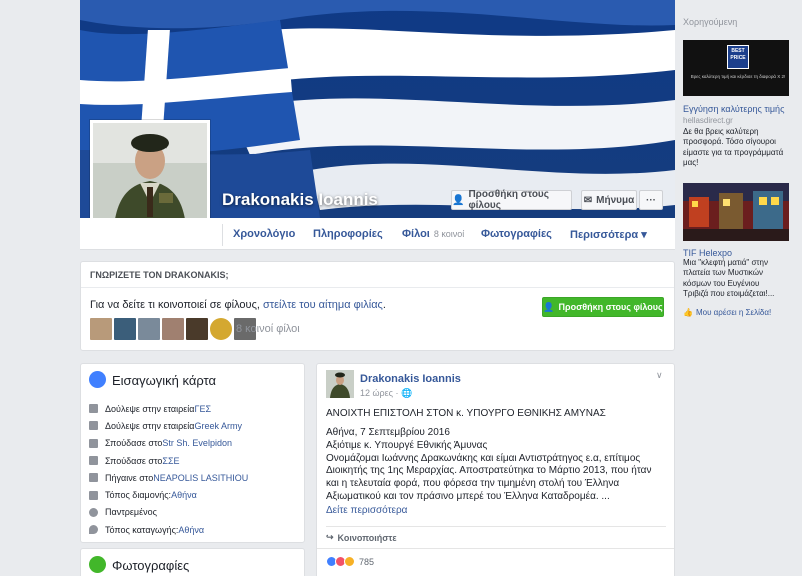  Describe the element at coordinates (164, 380) in the screenshot. I see `intro-title: Εισαγωγική κάρτα` at that location.